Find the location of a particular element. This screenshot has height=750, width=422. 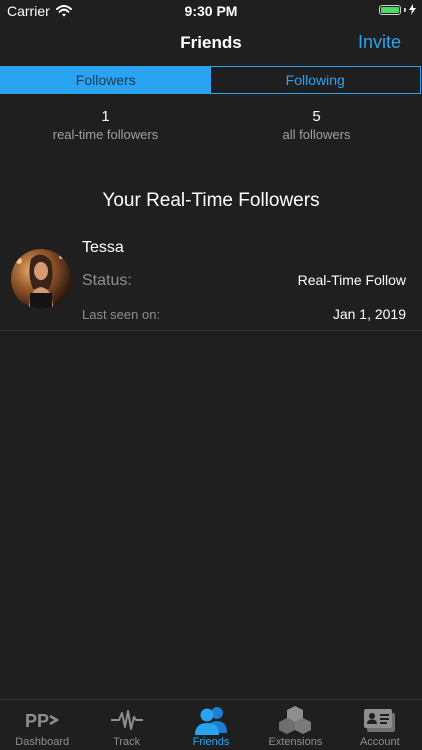

row-divider is located at coordinates (211, 330).